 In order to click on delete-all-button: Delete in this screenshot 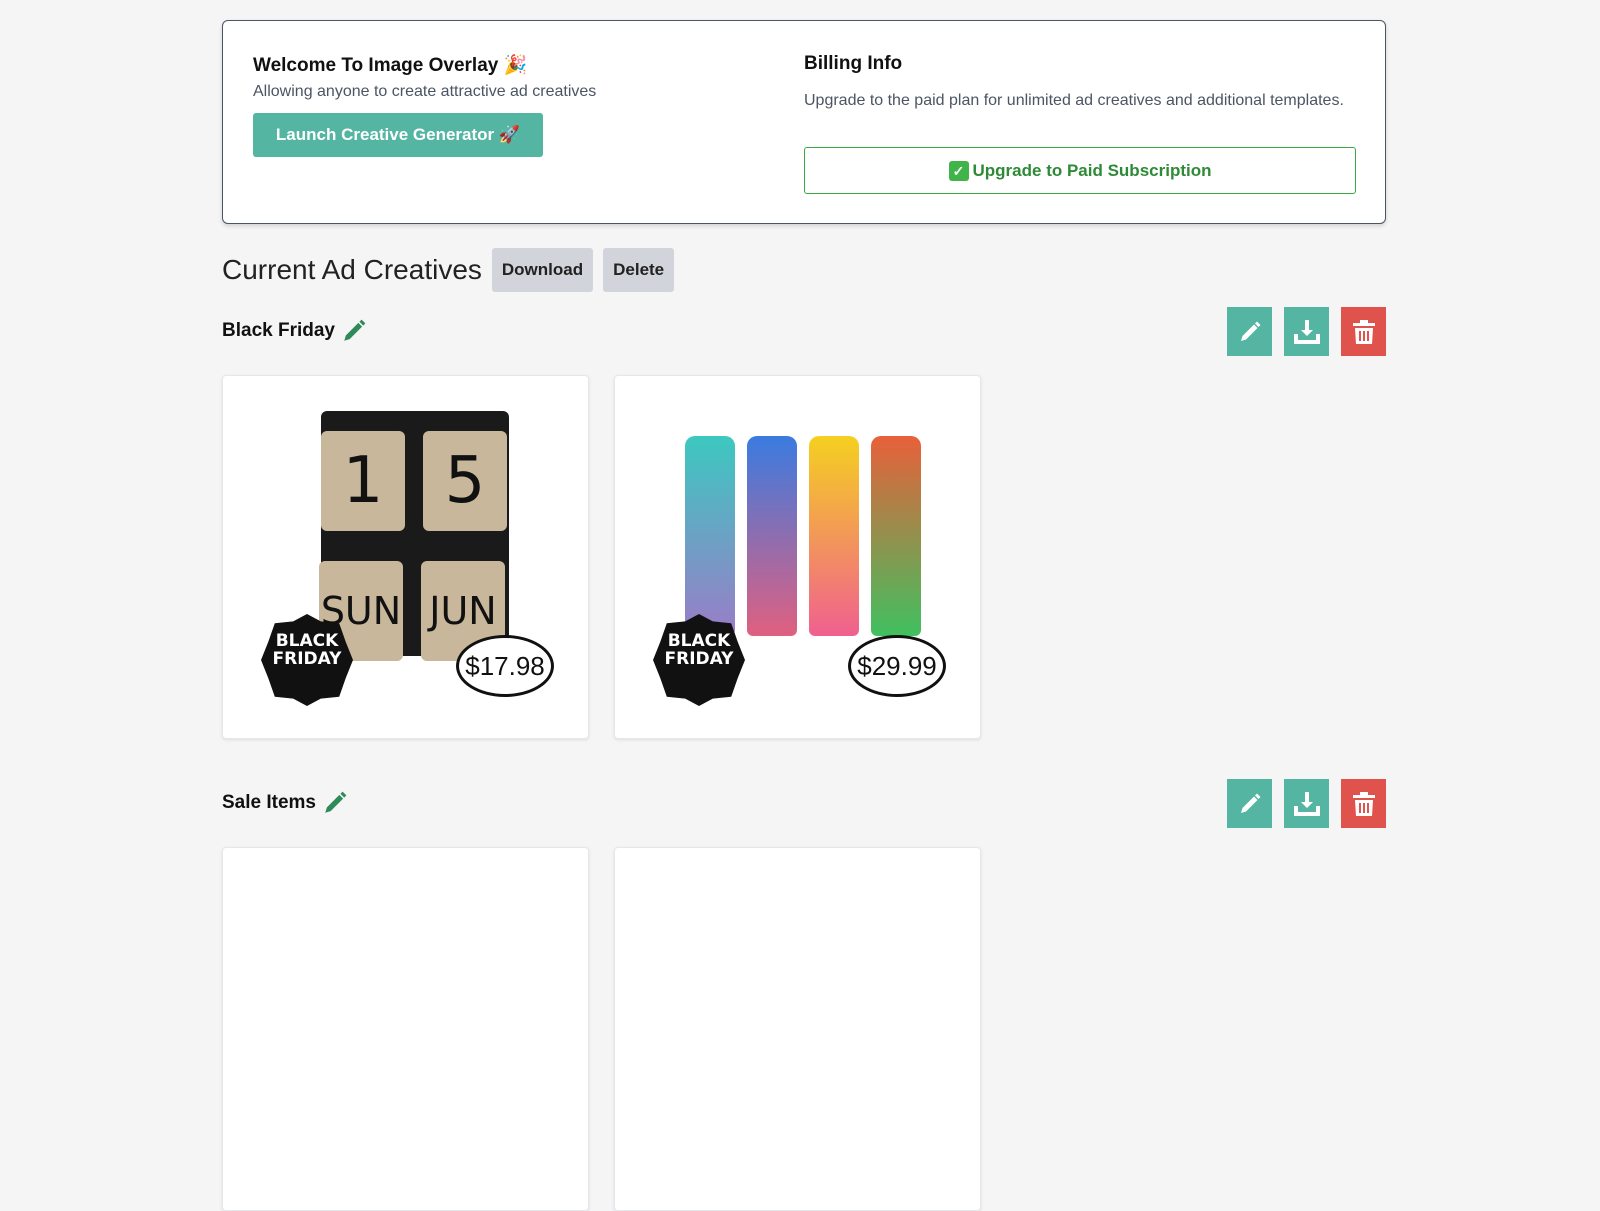, I will do `click(639, 270)`.